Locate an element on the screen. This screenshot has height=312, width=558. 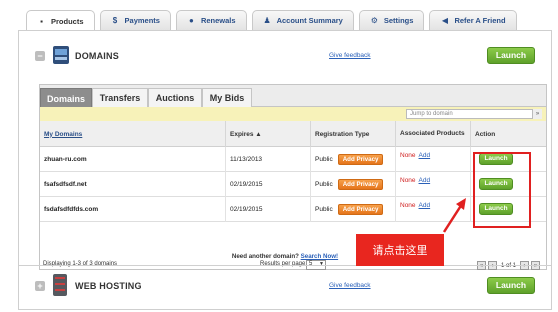
jump-go-icon: » is located at coordinates (537, 114).